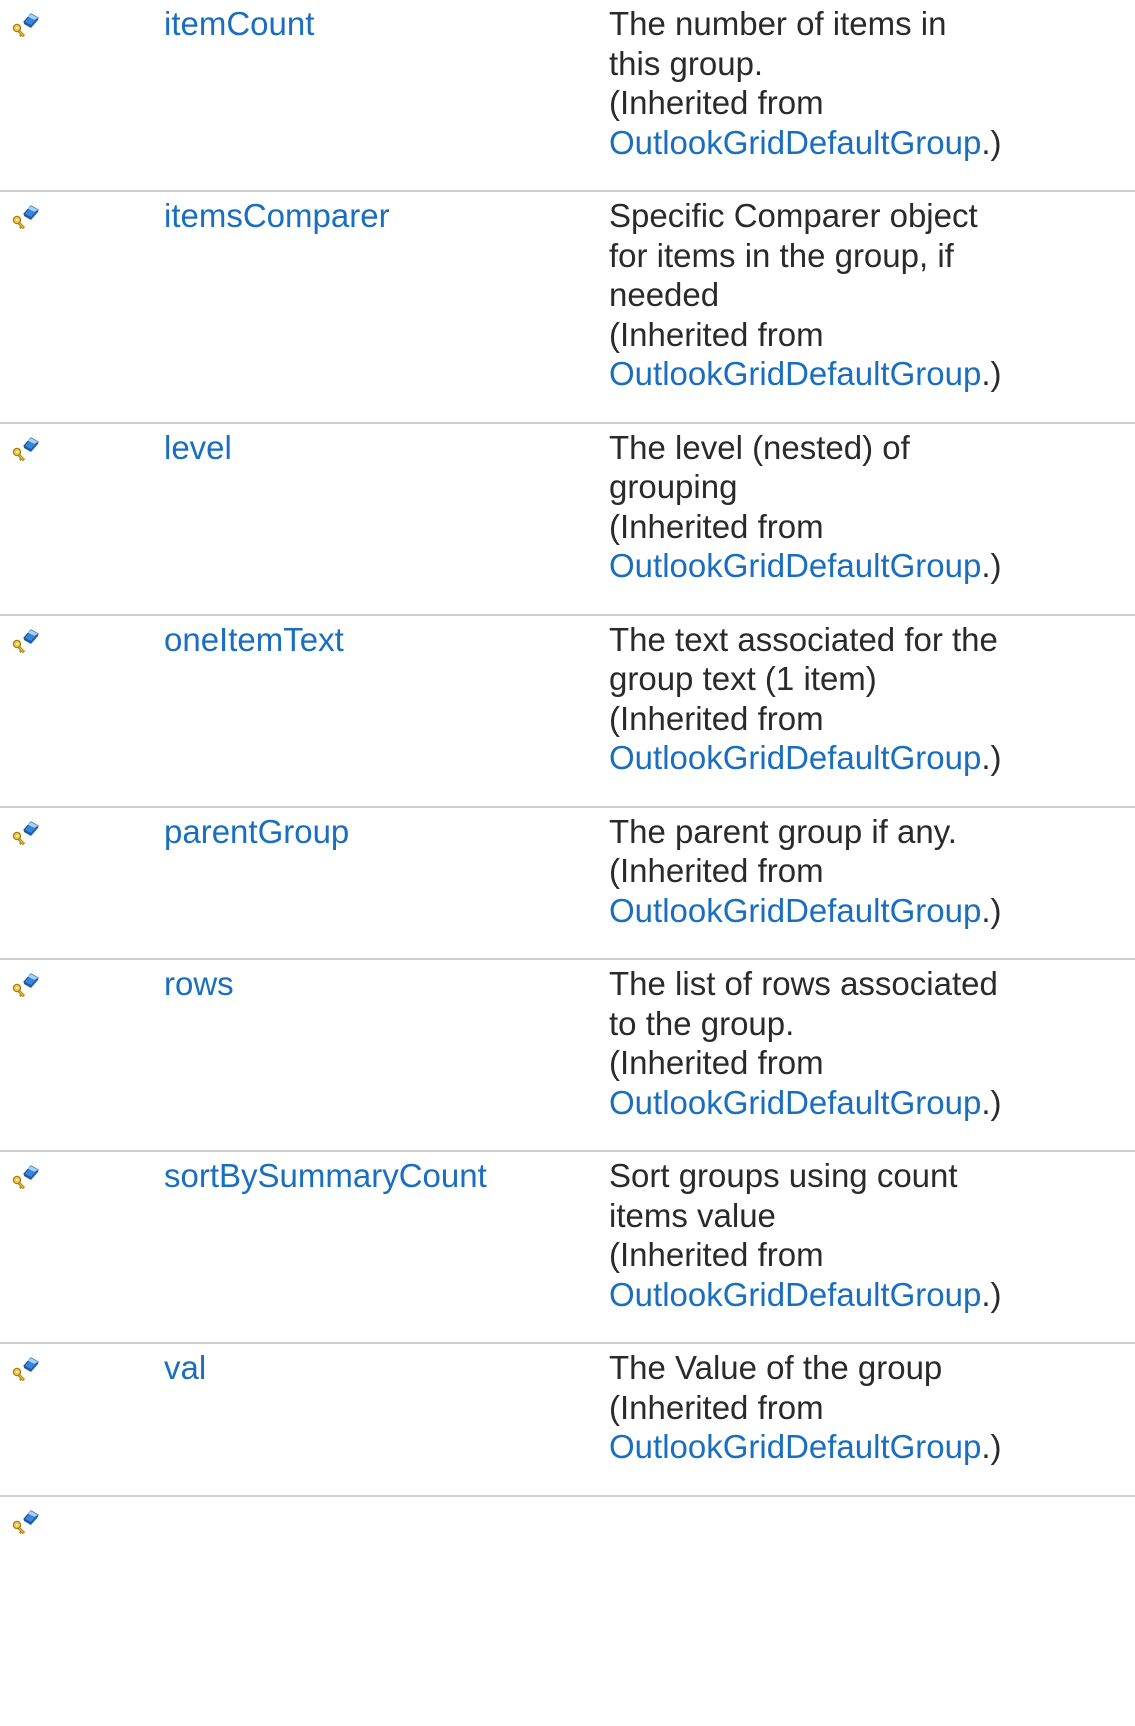 This screenshot has height=1726, width=1135. What do you see at coordinates (673, 486) in the screenshot?
I see `description-text: grouping` at bounding box center [673, 486].